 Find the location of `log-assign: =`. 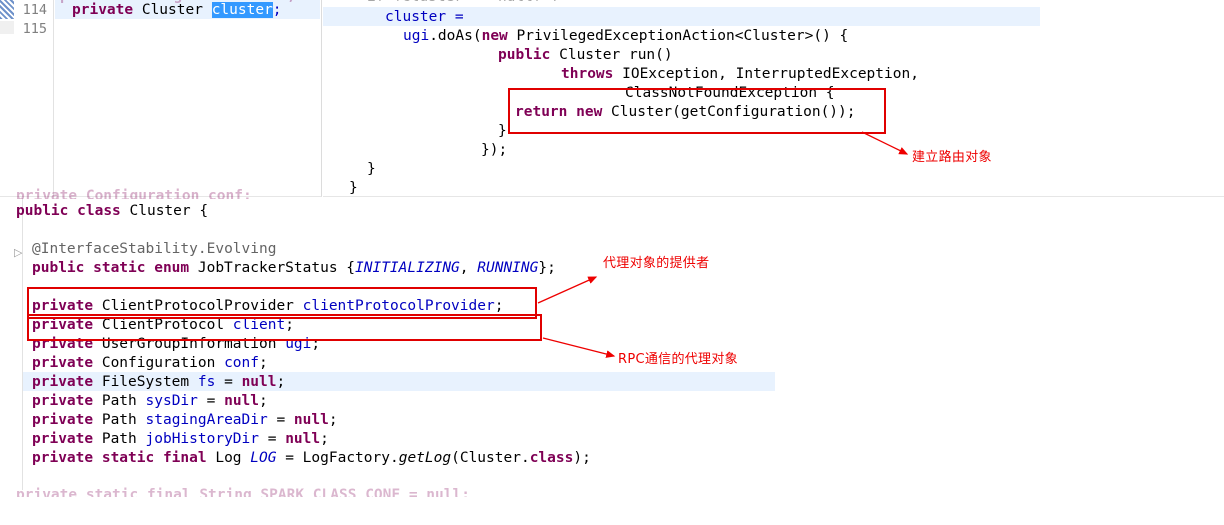

log-assign: = is located at coordinates (289, 458).